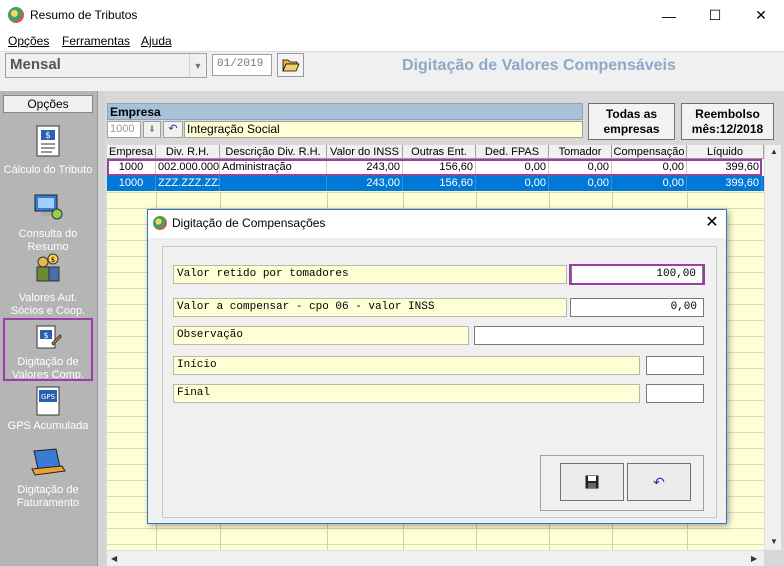  What do you see at coordinates (370, 307) in the screenshot?
I see `valor-compensar-label: Valor a compensar - cpo 06 - valor INSS` at bounding box center [370, 307].